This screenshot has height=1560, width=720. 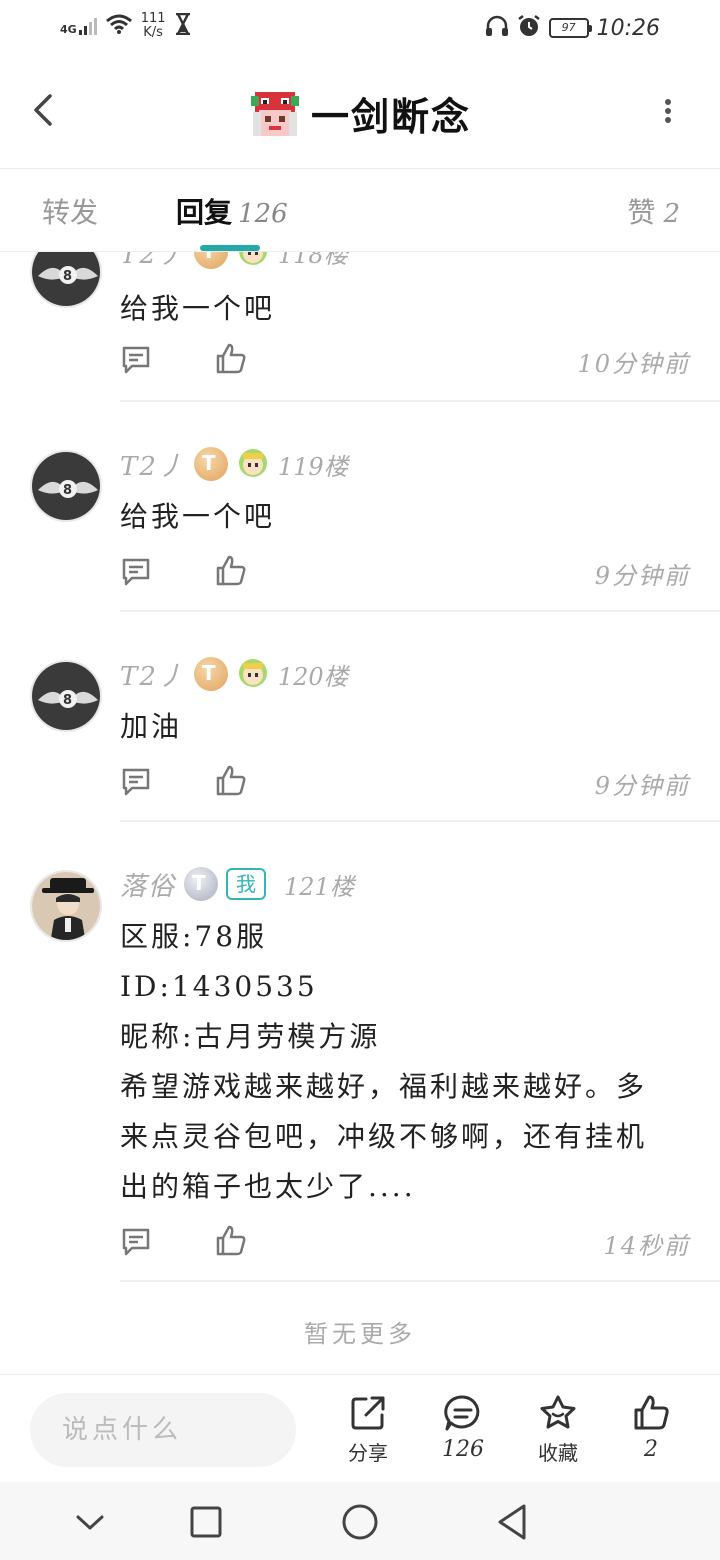 What do you see at coordinates (234, 262) in the screenshot?
I see `reply-meta: T2丿 T 118楼` at bounding box center [234, 262].